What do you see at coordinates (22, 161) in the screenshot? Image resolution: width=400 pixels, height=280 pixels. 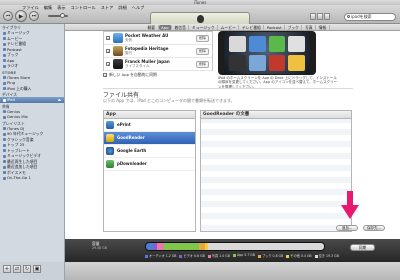 I see `sidebar-item-label: 最近再生した項目` at bounding box center [22, 161].